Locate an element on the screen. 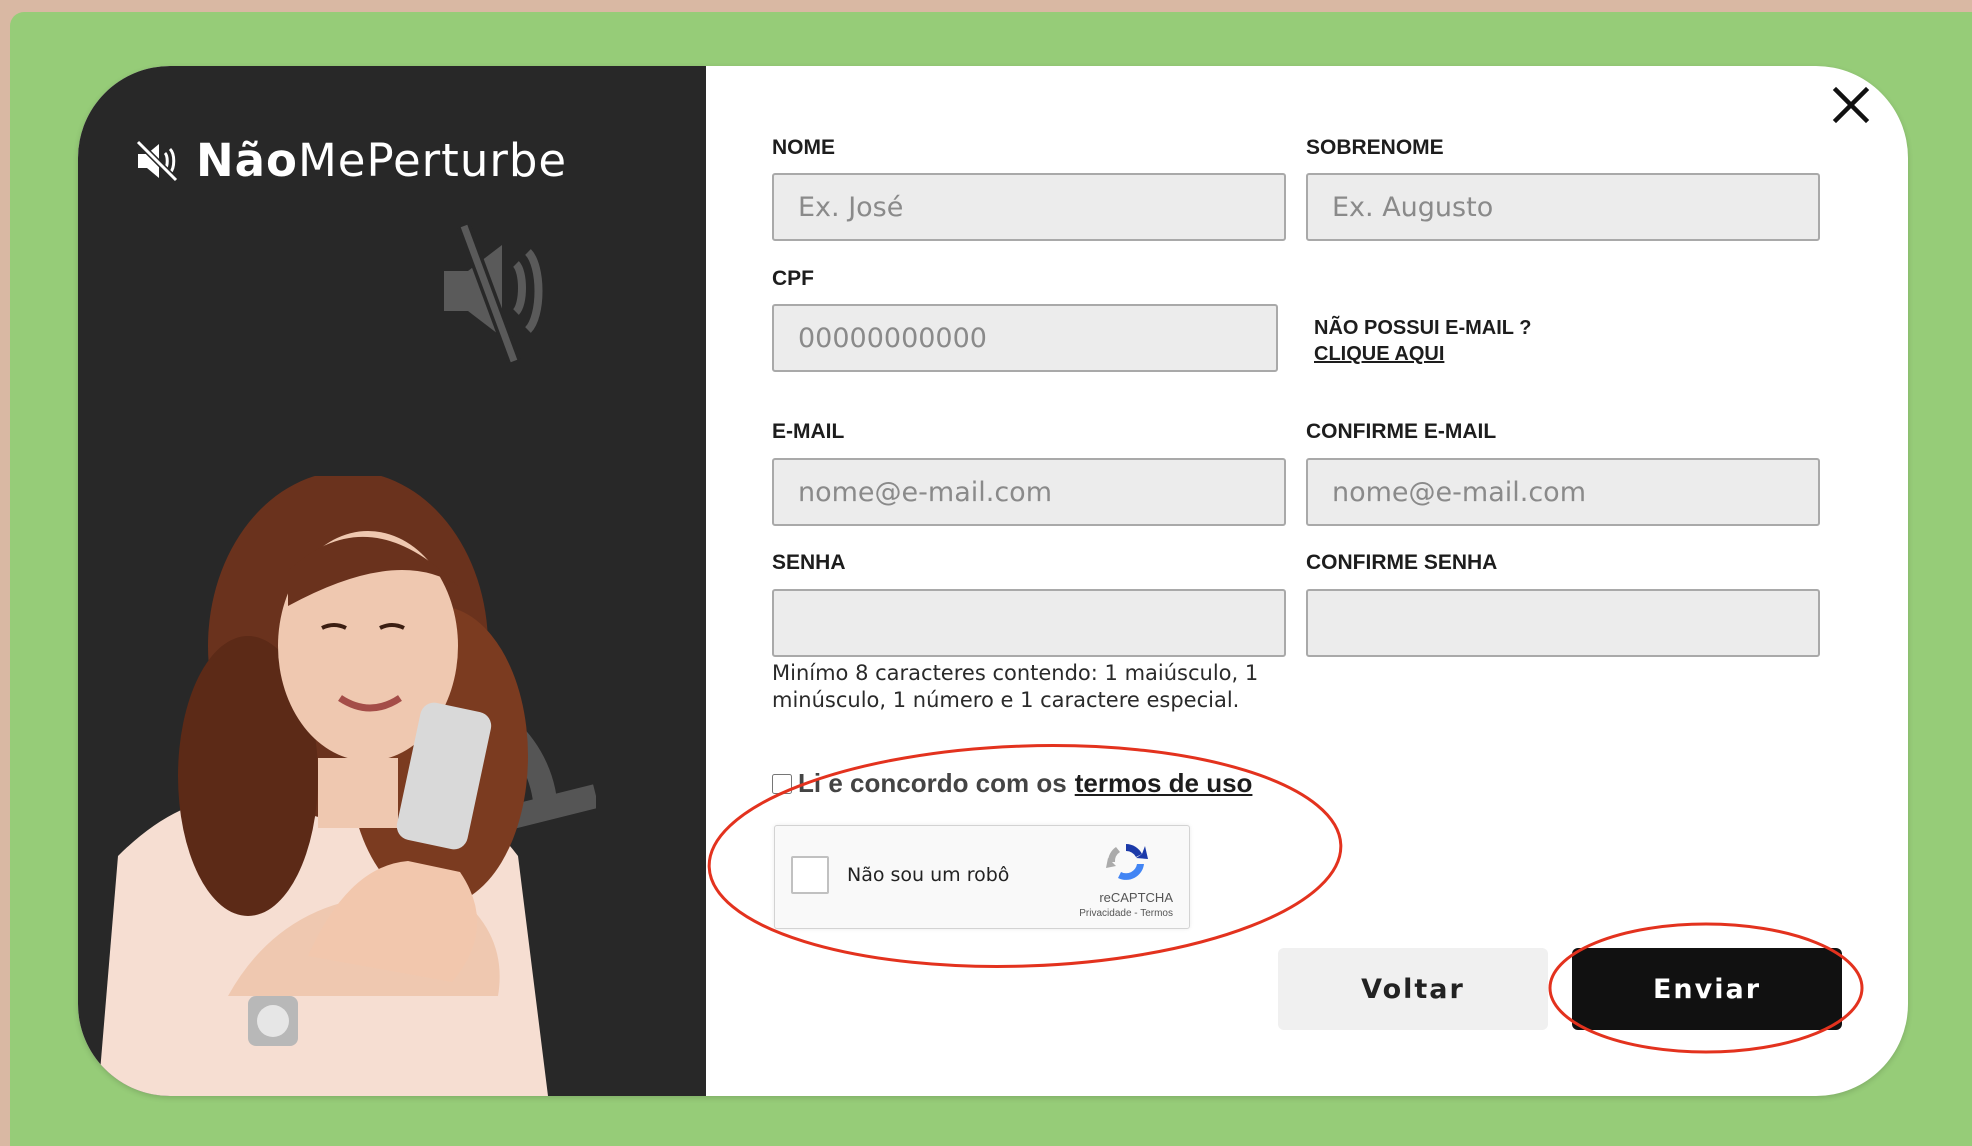 The height and width of the screenshot is (1146, 1972). brand-name: NãoMePerturbe is located at coordinates (382, 160).